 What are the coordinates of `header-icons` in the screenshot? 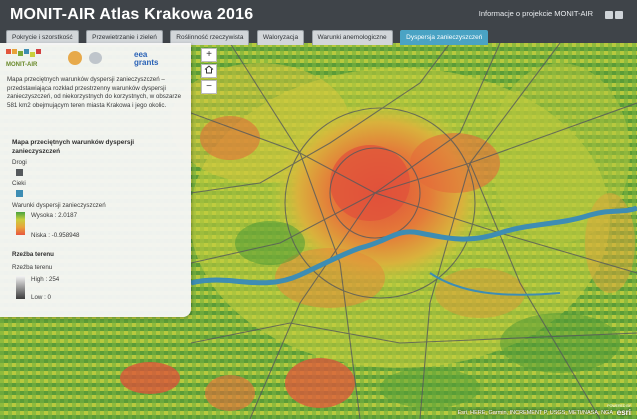 It's located at (616, 12).